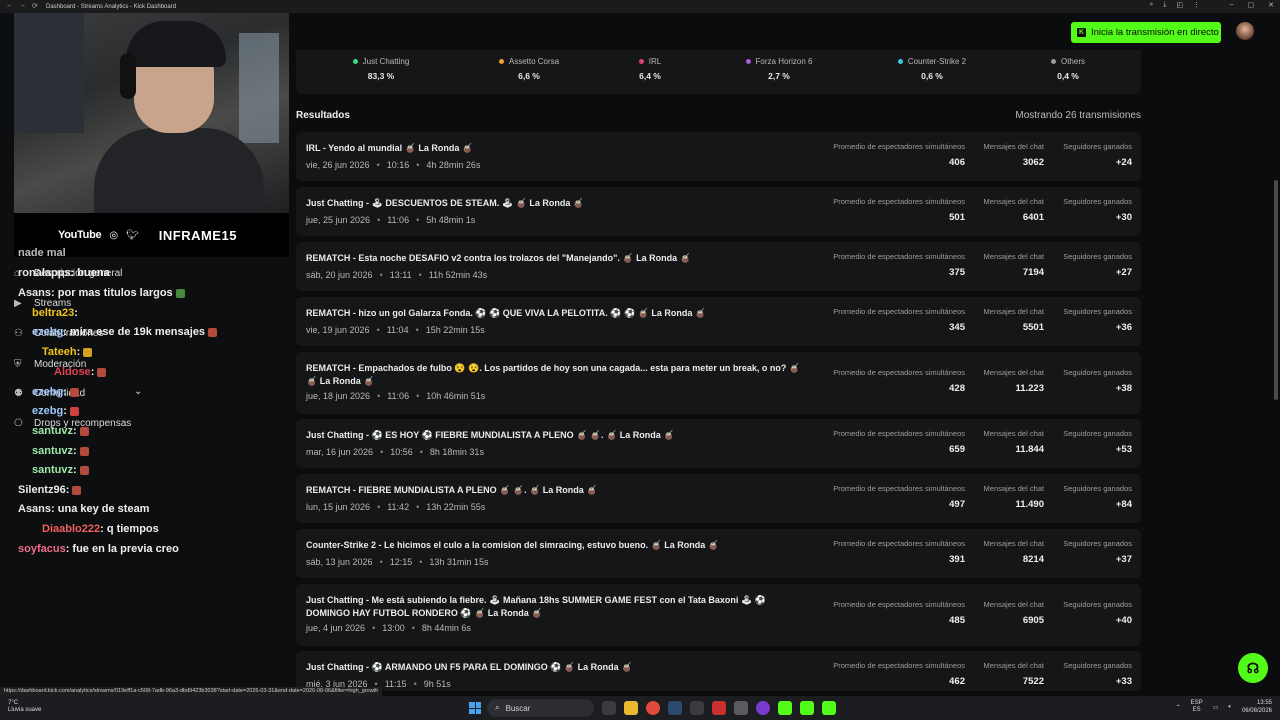 The height and width of the screenshot is (720, 1280). I want to click on stream-time: 11:42, so click(398, 507).